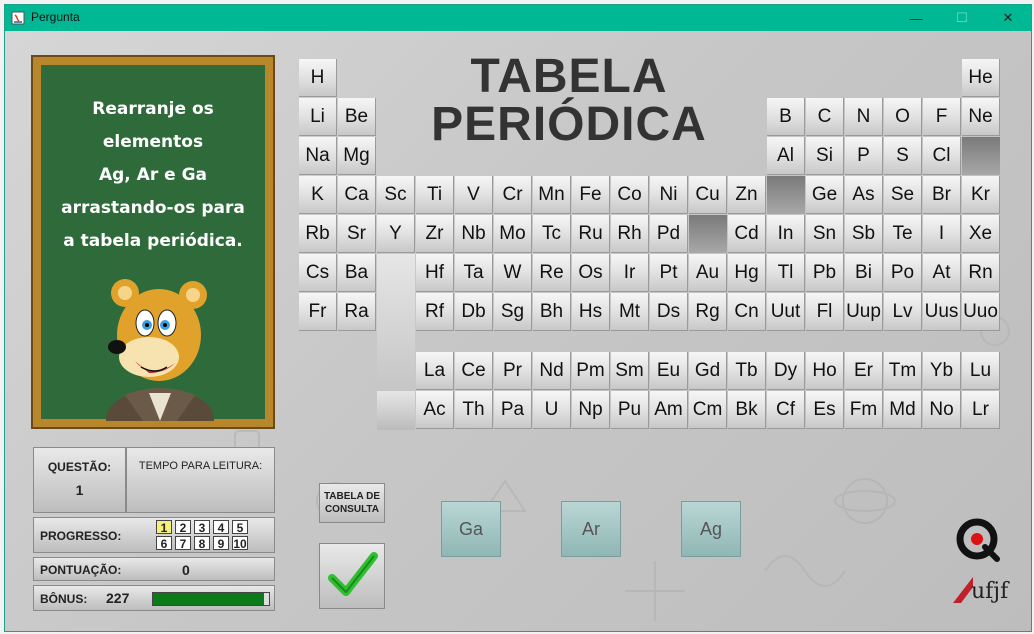  Describe the element at coordinates (864, 117) in the screenshot. I see `element-cell-n: N` at that location.